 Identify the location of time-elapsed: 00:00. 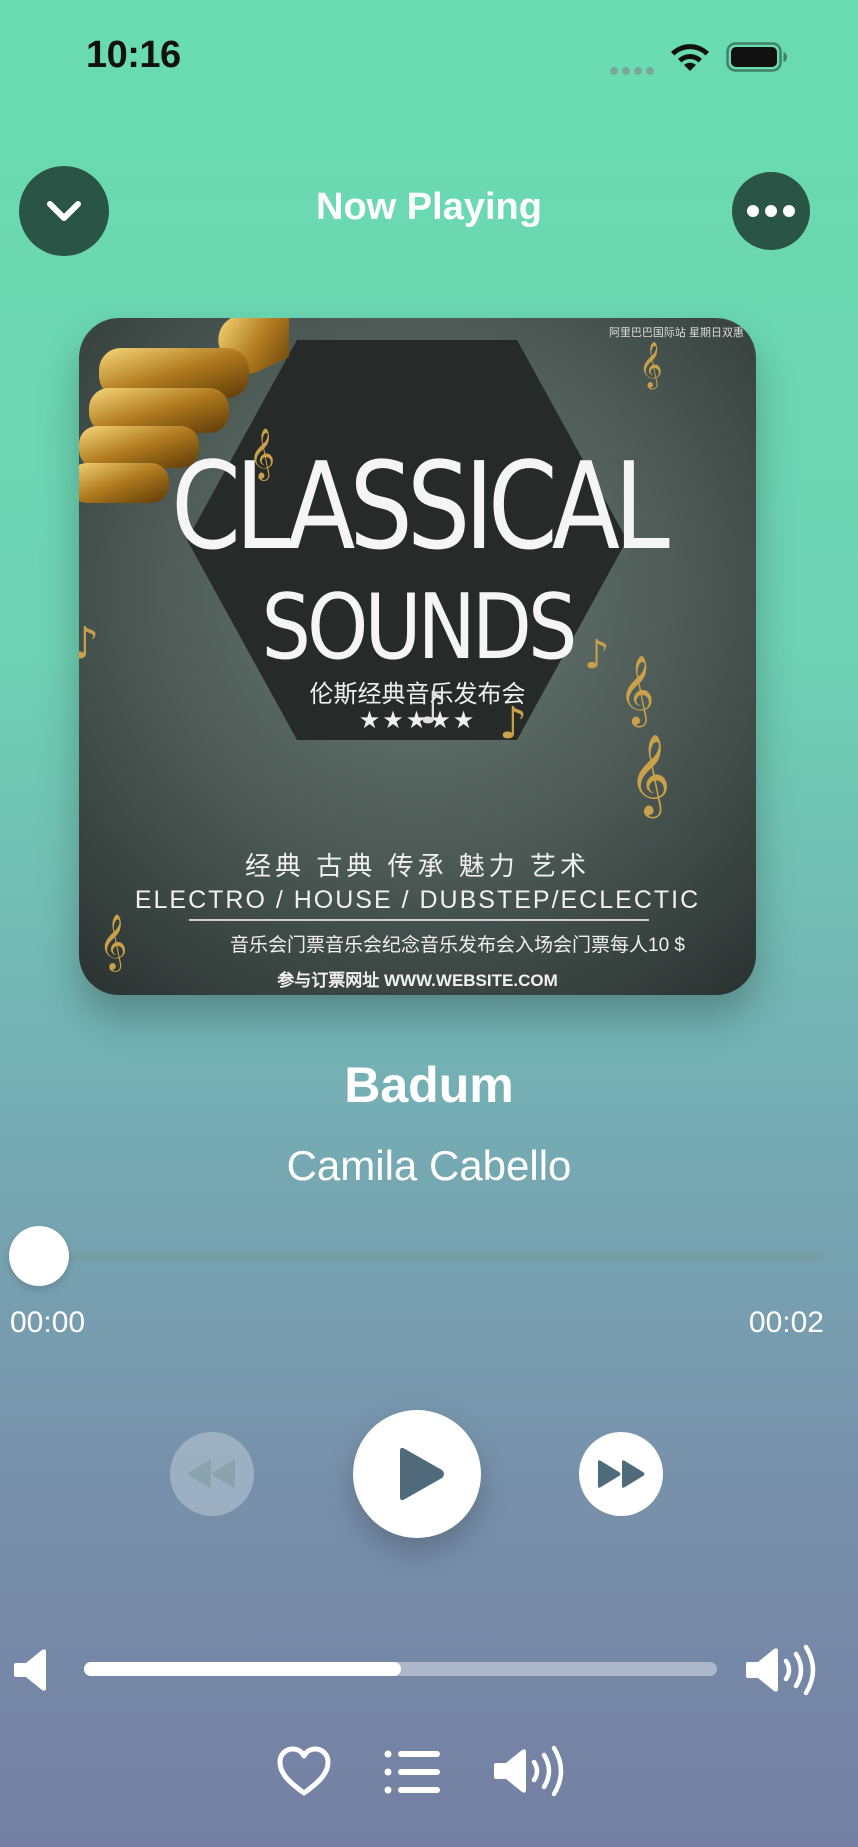
(48, 1322).